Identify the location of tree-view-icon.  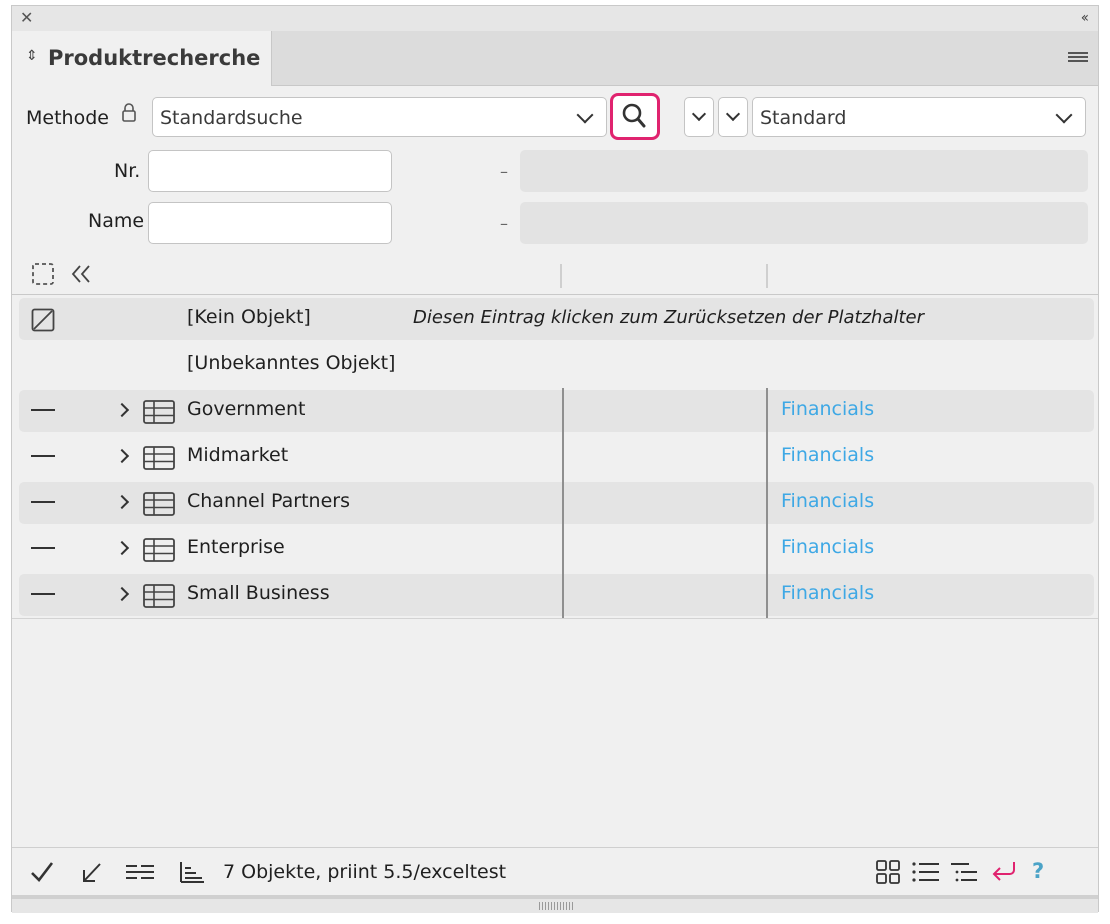
(964, 872).